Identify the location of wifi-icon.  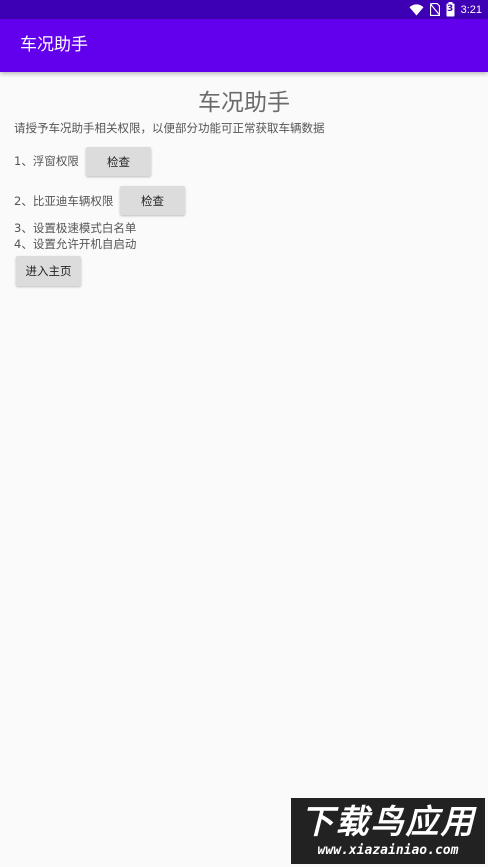
(416, 9).